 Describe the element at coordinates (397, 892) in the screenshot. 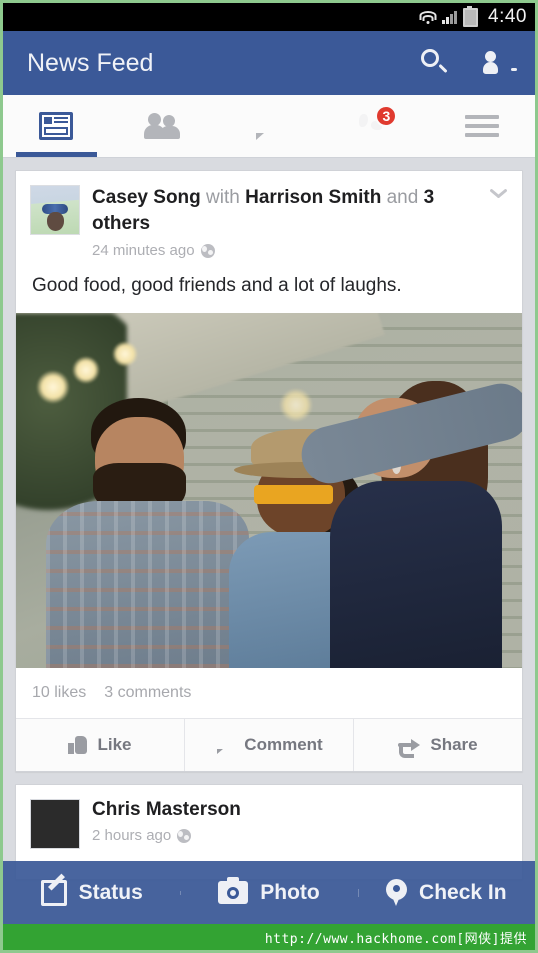

I see `map-pin-icon` at that location.